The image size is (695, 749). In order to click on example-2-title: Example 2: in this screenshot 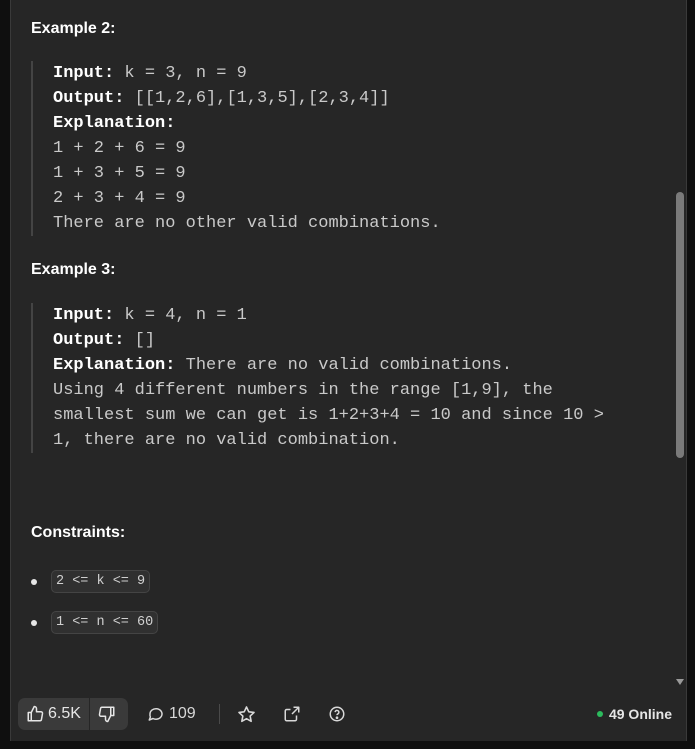, I will do `click(73, 28)`.